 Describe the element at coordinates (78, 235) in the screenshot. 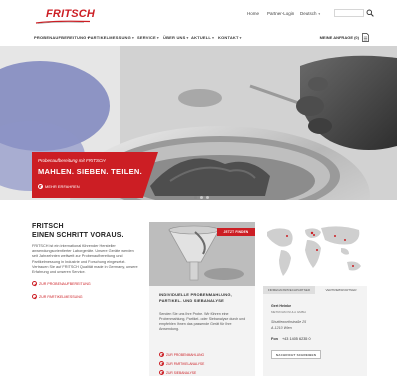

I see `intro-title-line2: EINEN SCHRITT VORAUS.` at that location.